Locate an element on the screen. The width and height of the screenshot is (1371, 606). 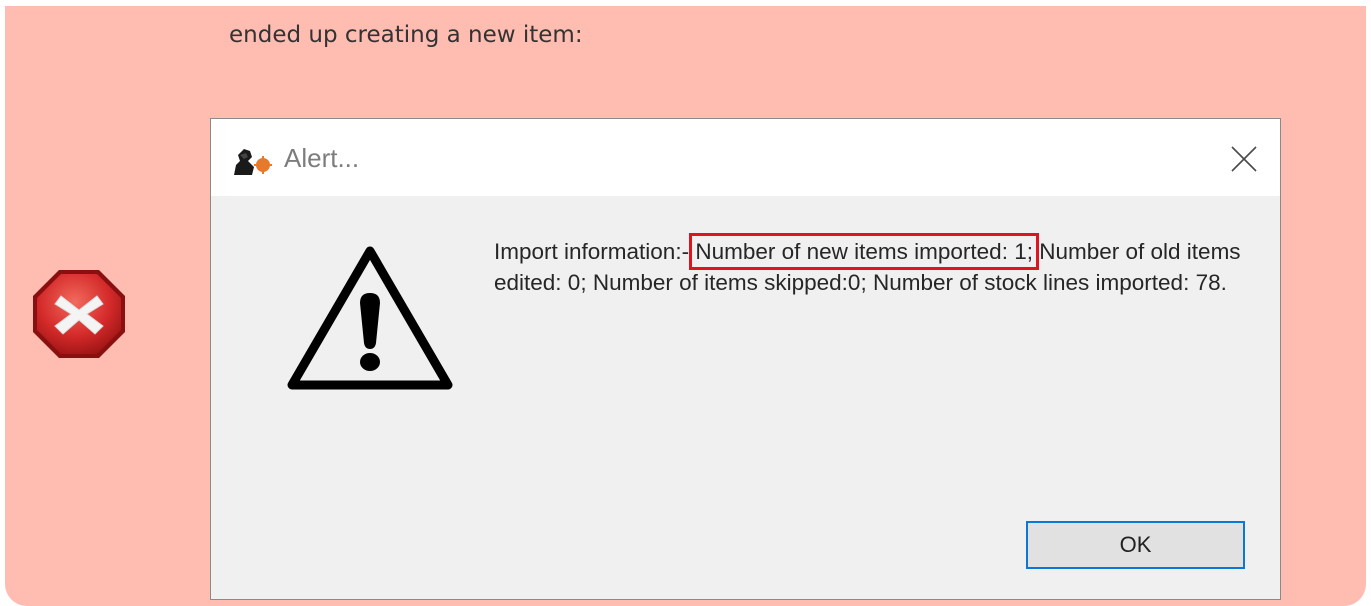
ok-button: OK is located at coordinates (1135, 545).